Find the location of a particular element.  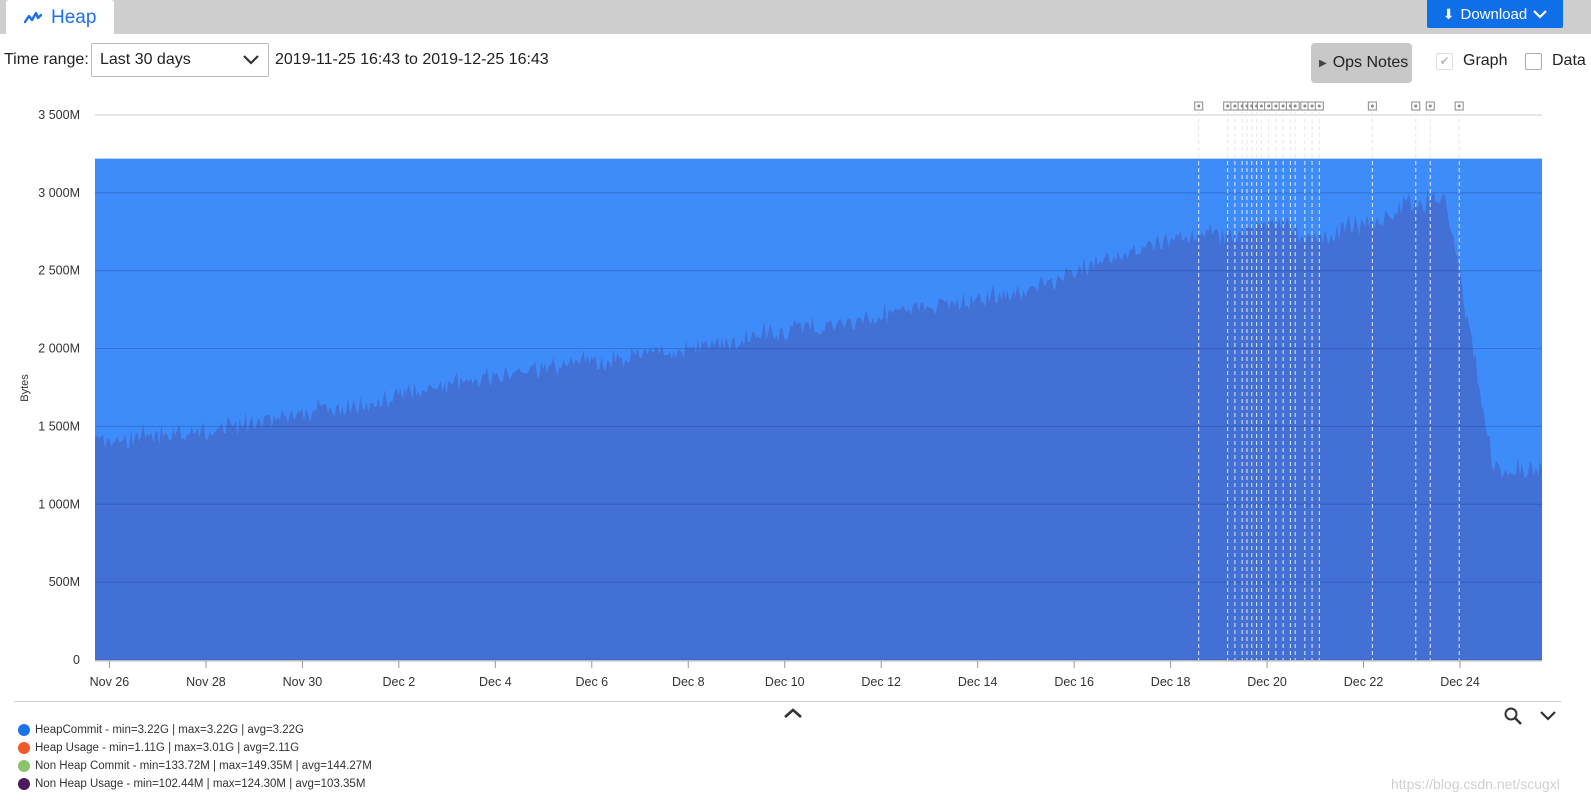

download-arrow-icon: ⬇ is located at coordinates (1448, 13).